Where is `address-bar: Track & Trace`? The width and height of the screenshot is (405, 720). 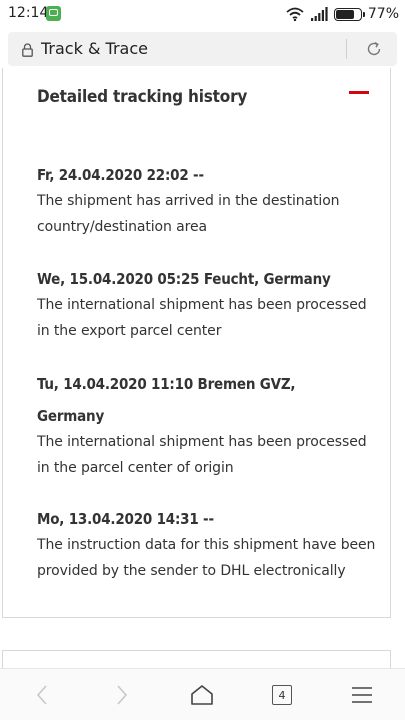 address-bar: Track & Trace is located at coordinates (202, 49).